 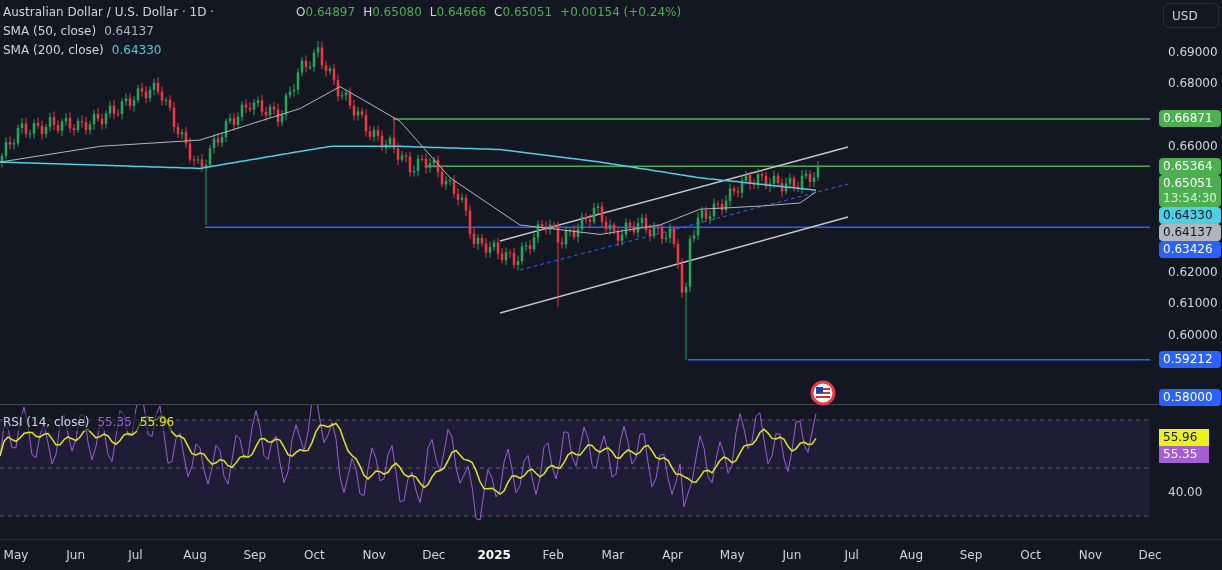 I want to click on price-tick: 0.68000, so click(x=1193, y=83).